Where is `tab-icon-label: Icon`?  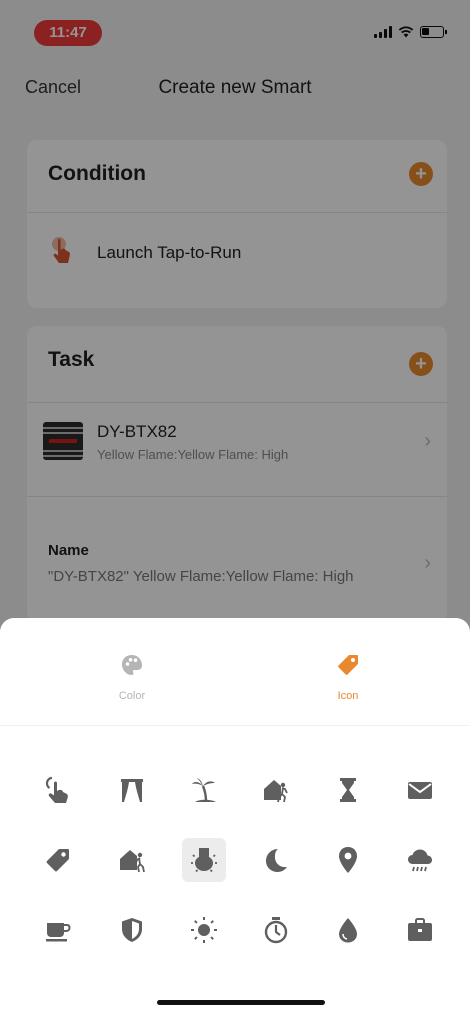
tab-icon-label: Icon is located at coordinates (348, 696).